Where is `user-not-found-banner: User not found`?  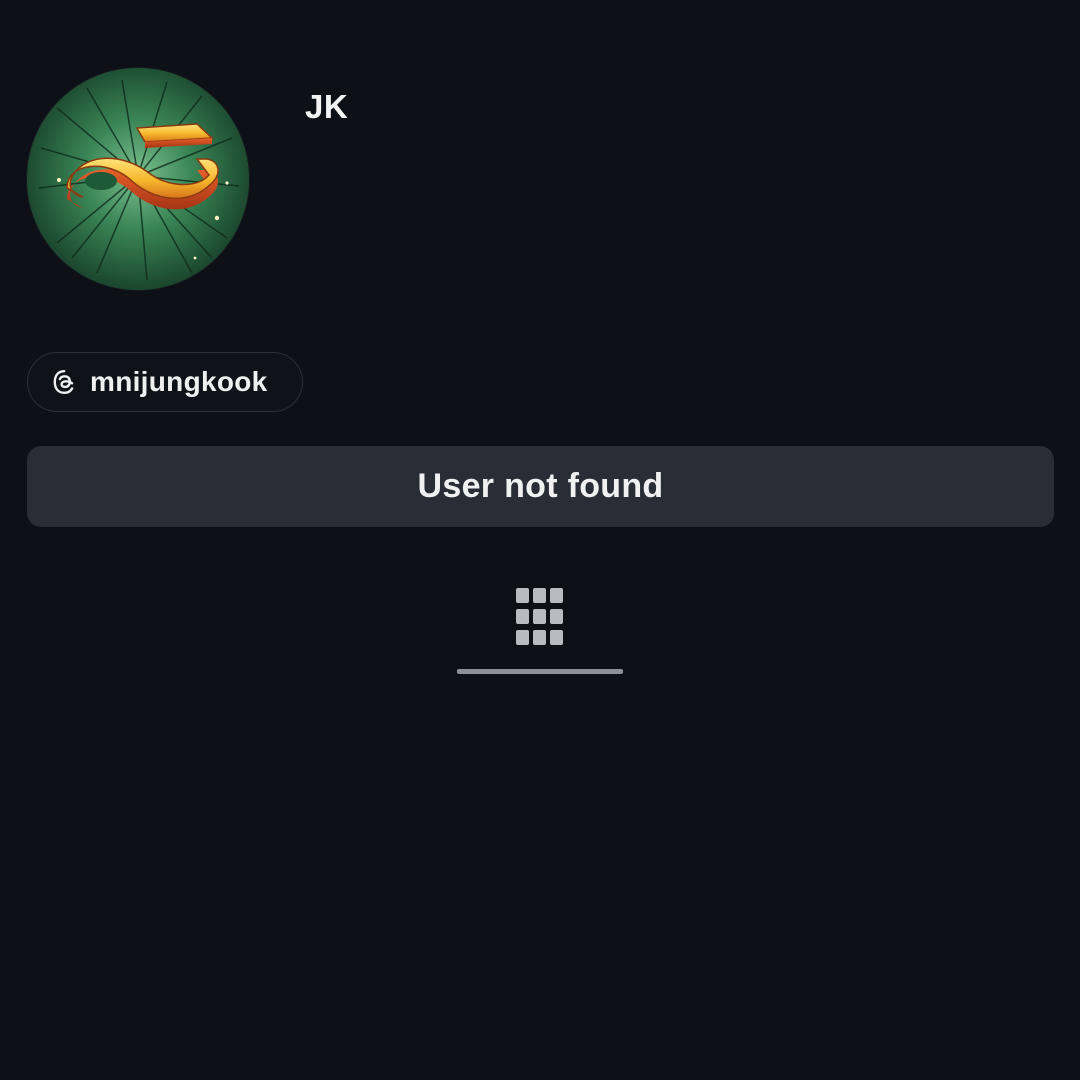 user-not-found-banner: User not found is located at coordinates (540, 486).